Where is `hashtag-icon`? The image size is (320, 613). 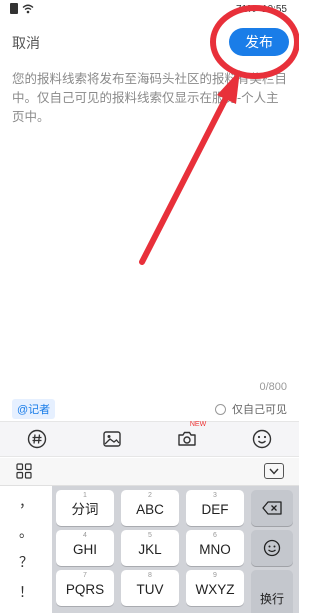 hashtag-icon is located at coordinates (37, 439).